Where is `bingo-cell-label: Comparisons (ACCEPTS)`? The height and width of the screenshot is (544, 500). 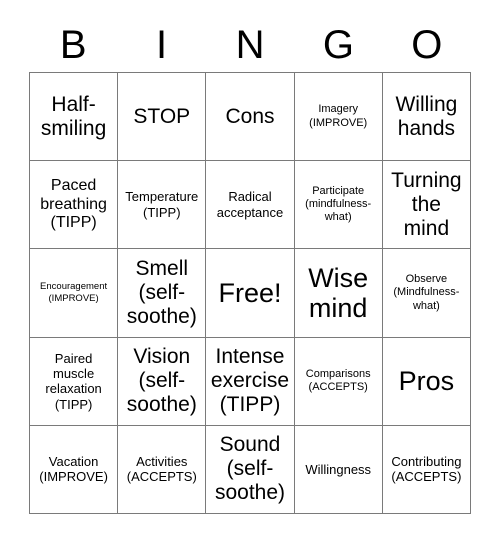 bingo-cell-label: Comparisons (ACCEPTS) is located at coordinates (338, 381).